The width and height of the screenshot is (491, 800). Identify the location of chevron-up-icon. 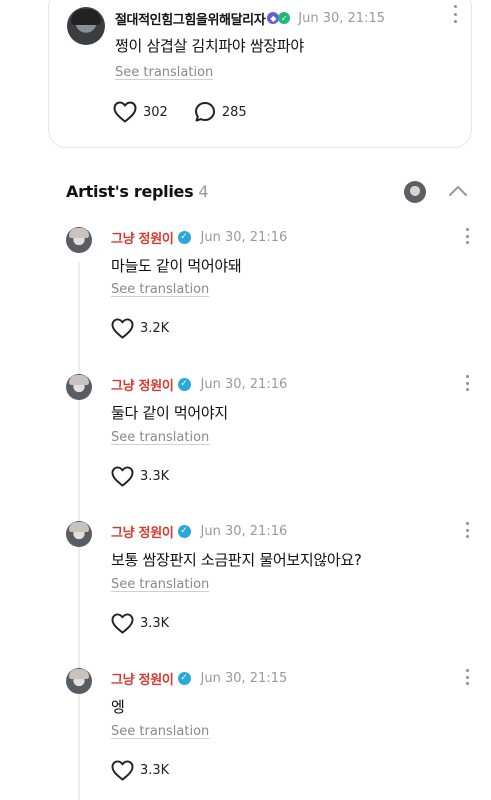
(458, 191).